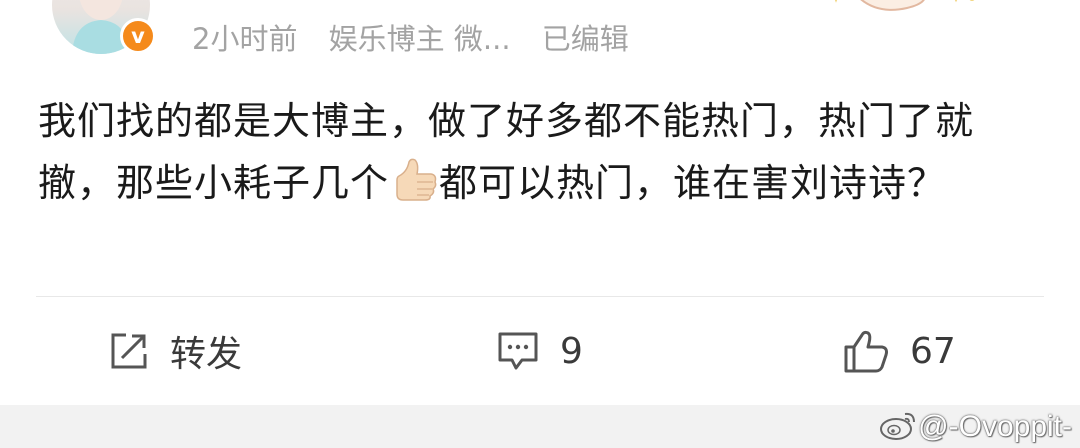 The image size is (1080, 448). I want to click on footer-bar: @-Ovoppit-, so click(540, 426).